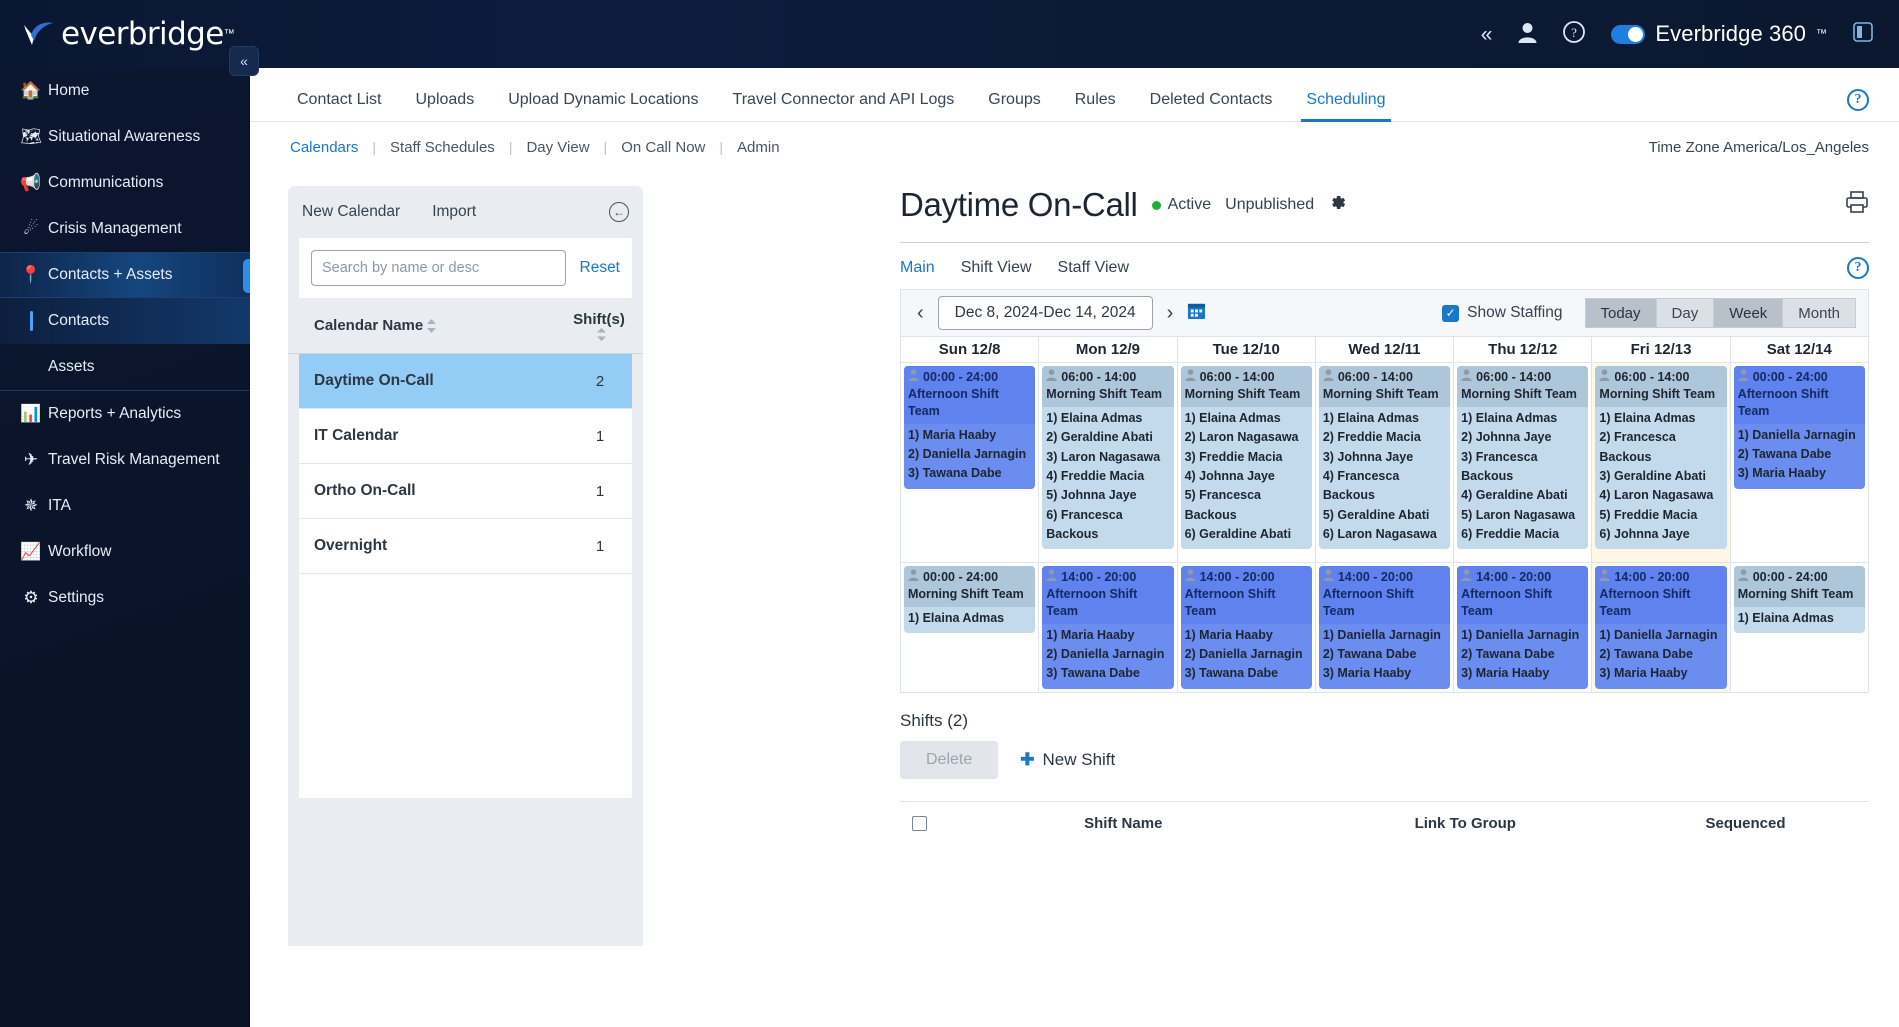  I want to click on shift-staff-item: 4) Johnna Jaye, so click(1229, 475).